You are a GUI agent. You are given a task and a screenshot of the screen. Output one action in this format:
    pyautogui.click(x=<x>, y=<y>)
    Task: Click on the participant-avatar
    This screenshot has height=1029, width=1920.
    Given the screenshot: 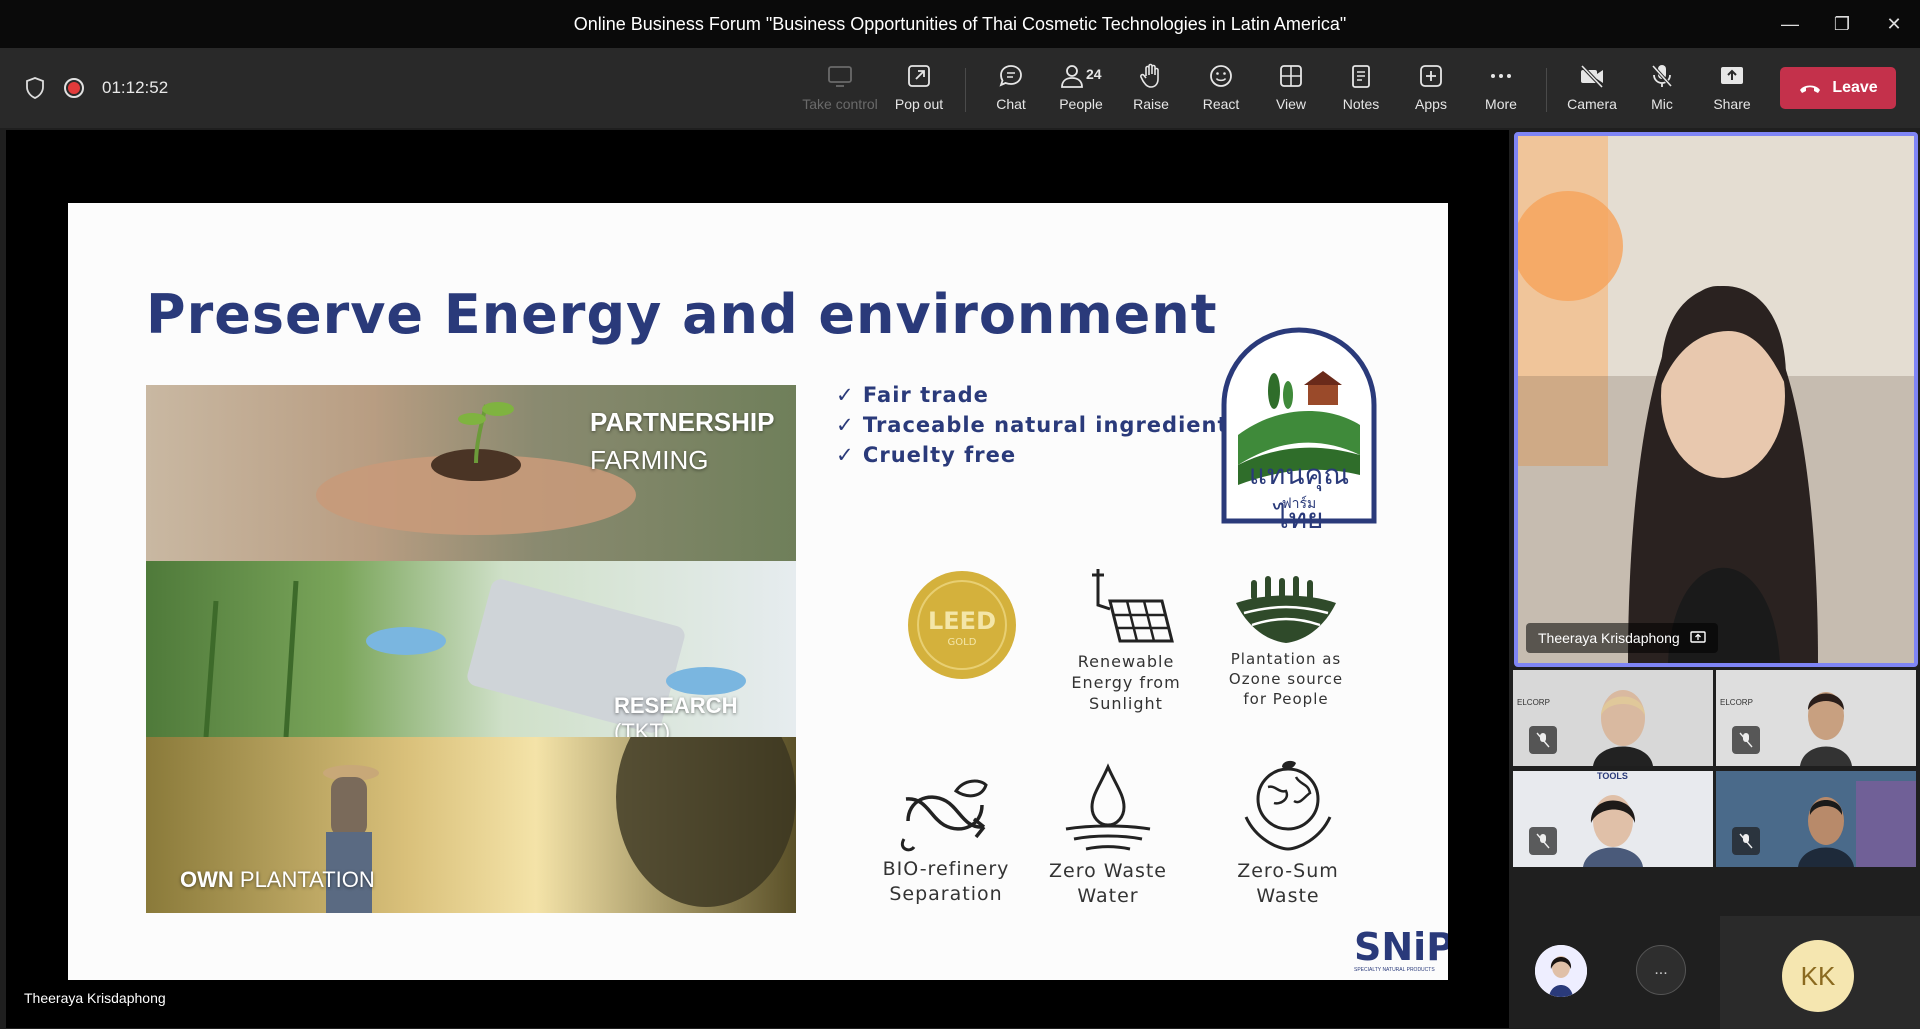 What is the action you would take?
    pyautogui.click(x=1561, y=971)
    